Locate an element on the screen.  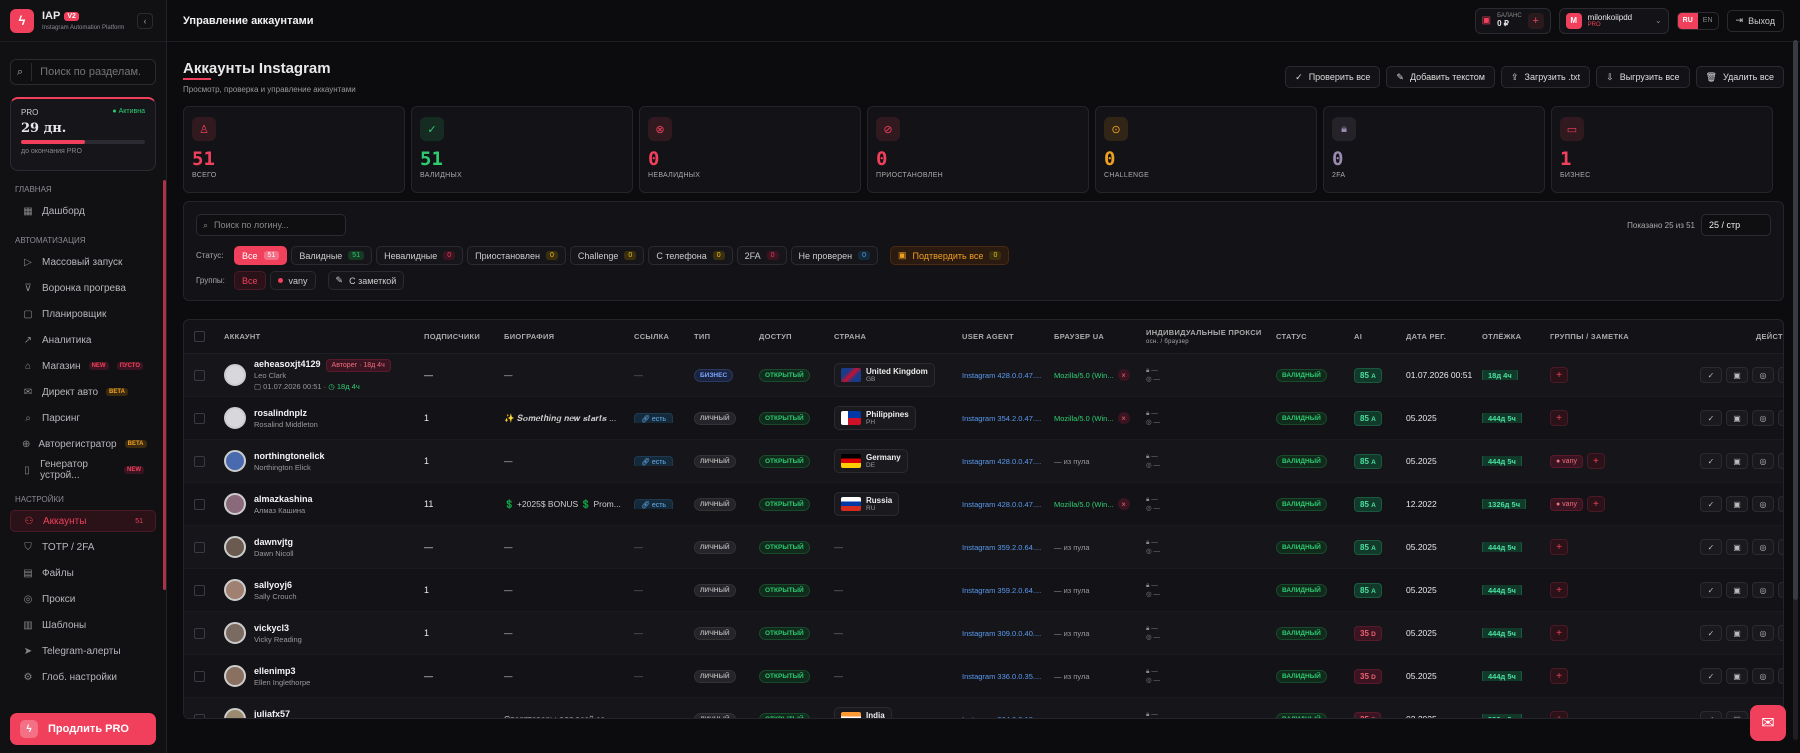
account-login: almazkashina is located at coordinates (283, 499).